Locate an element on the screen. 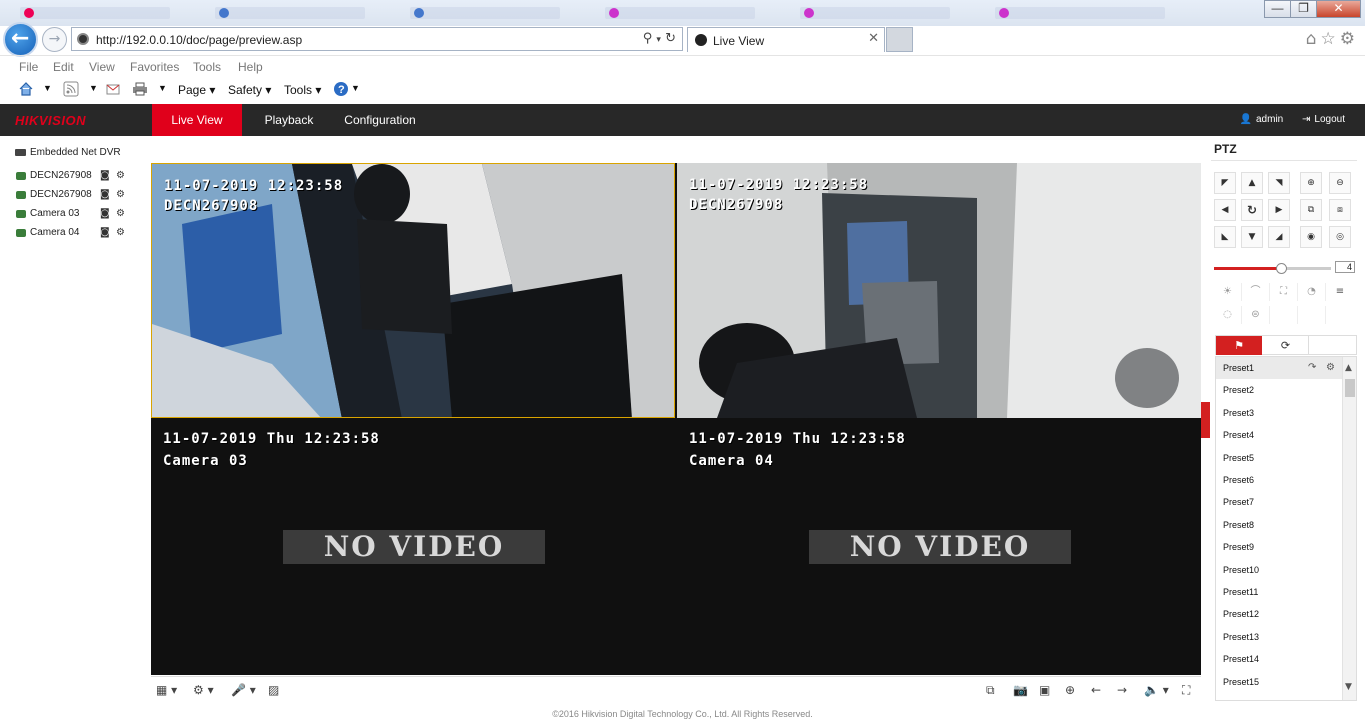  tab-live-view: Live View ✕ is located at coordinates (786, 39).